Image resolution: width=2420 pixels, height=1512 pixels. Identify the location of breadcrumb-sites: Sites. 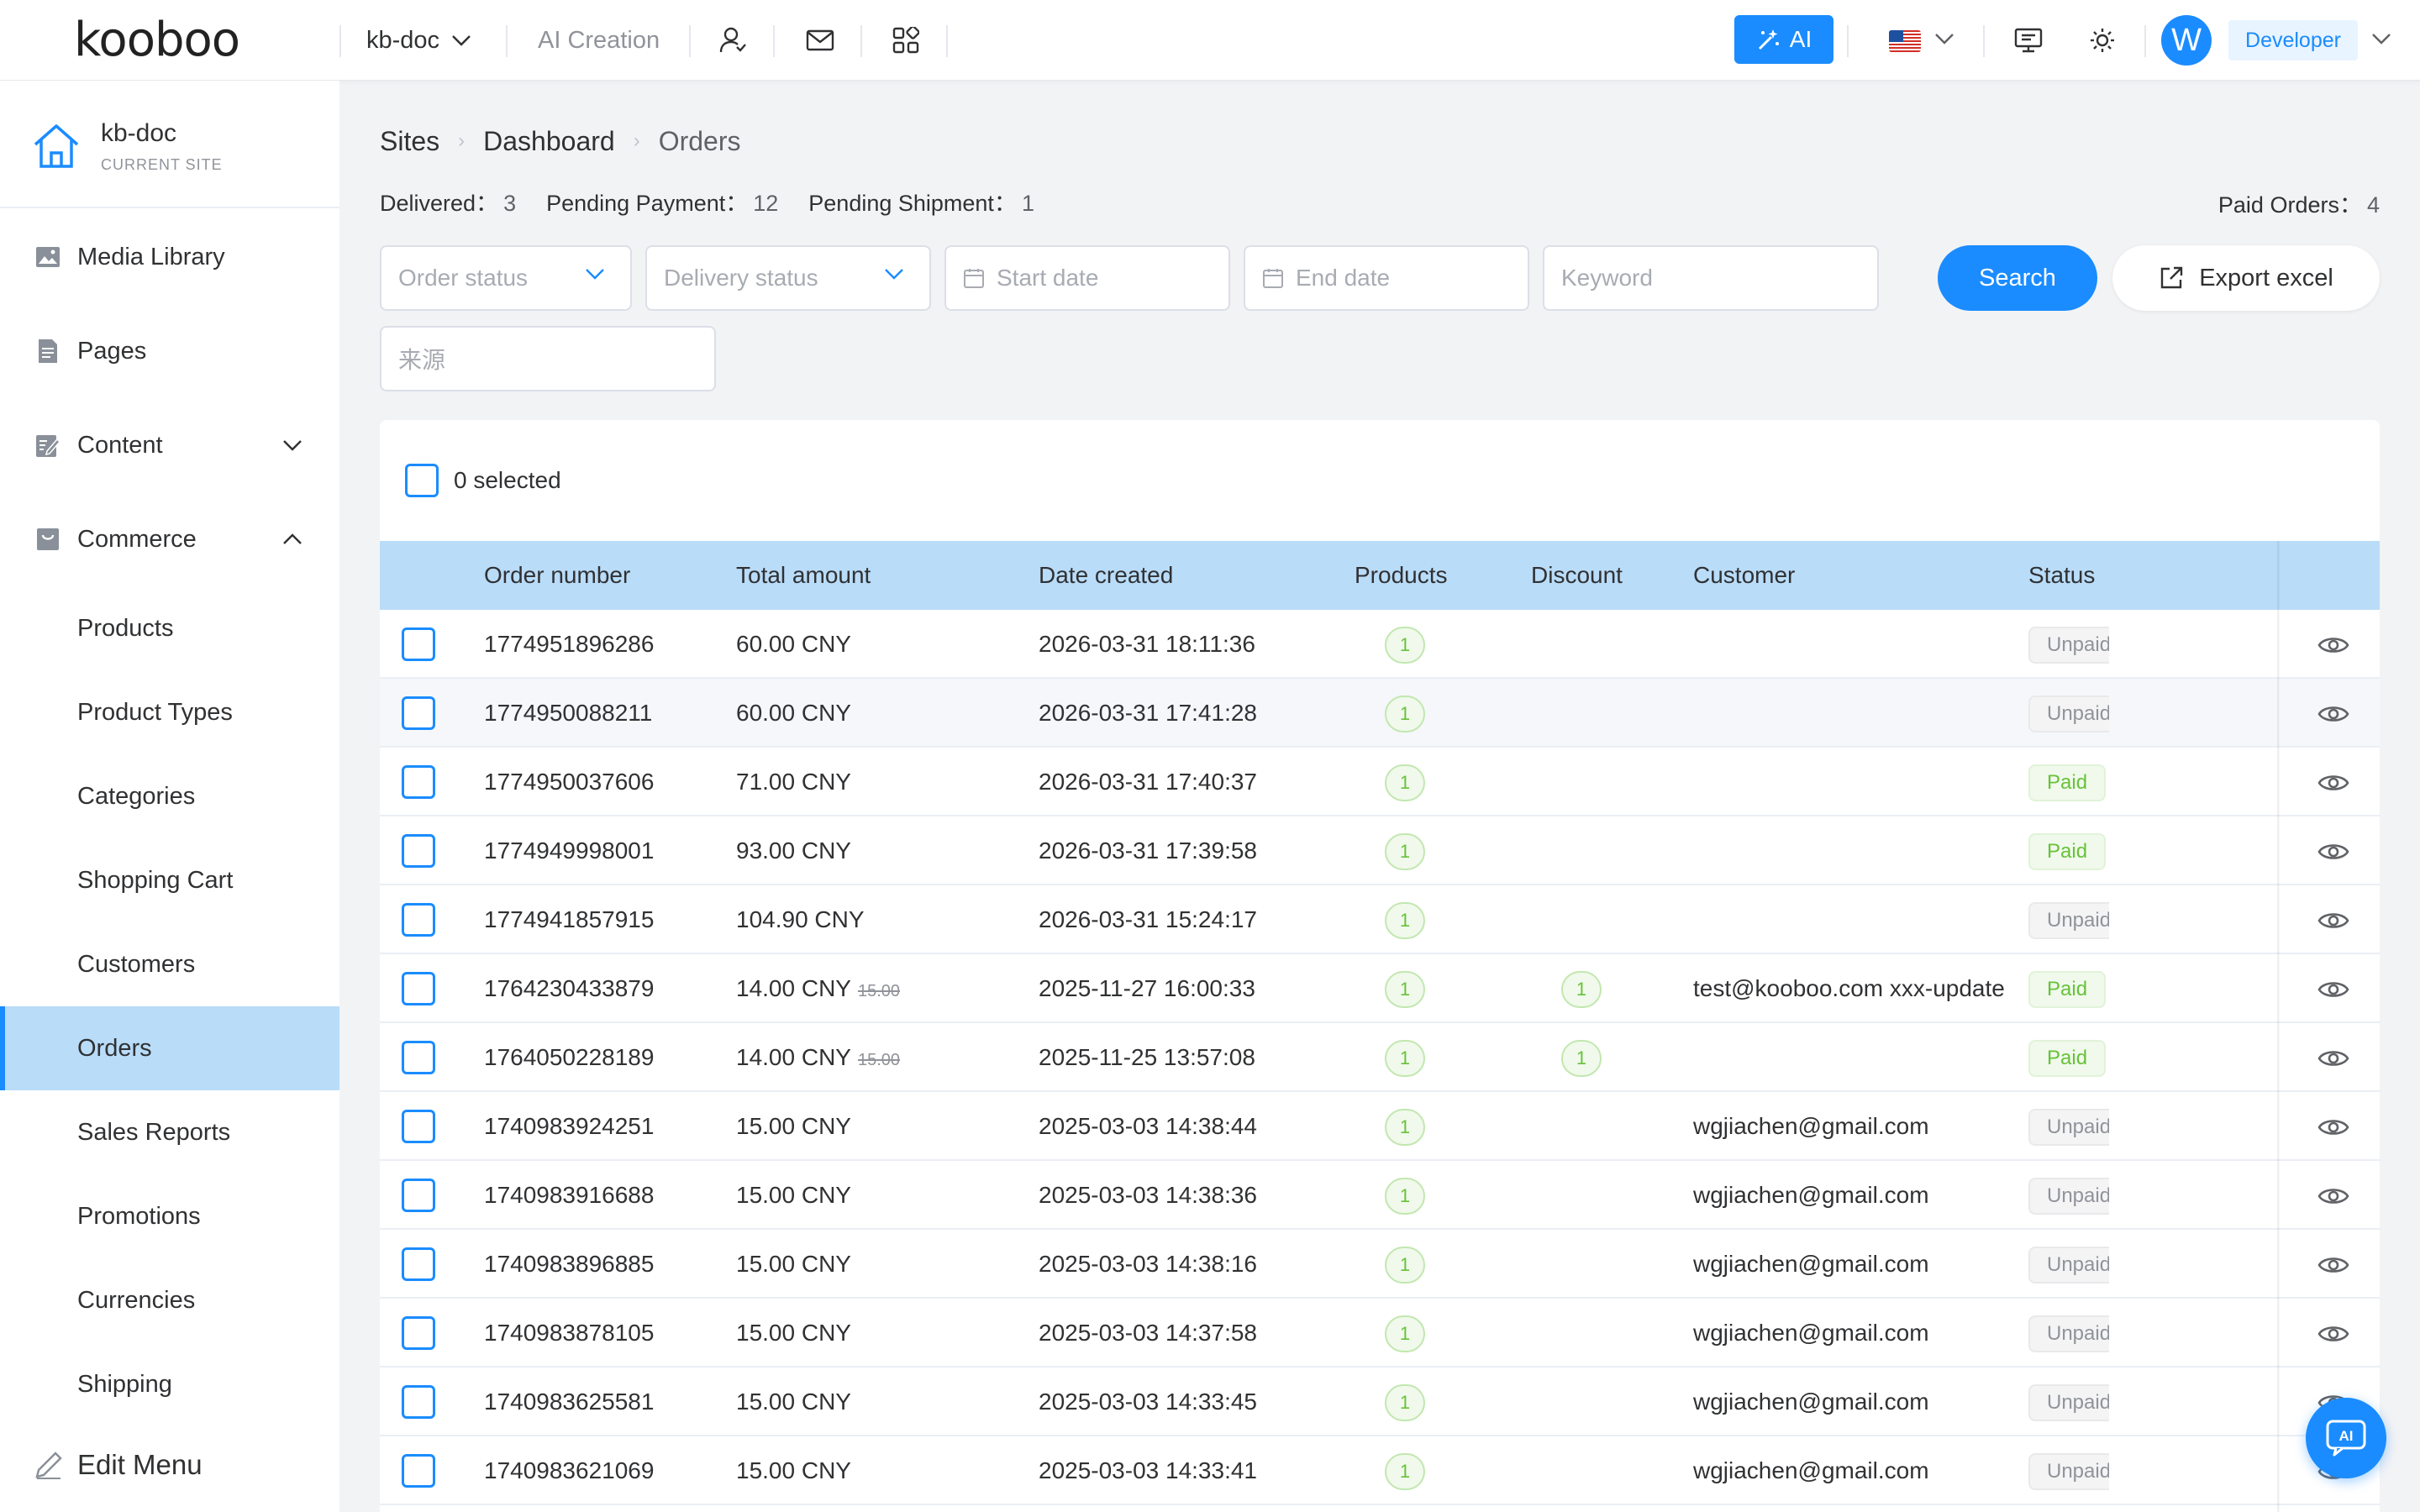
(409, 141).